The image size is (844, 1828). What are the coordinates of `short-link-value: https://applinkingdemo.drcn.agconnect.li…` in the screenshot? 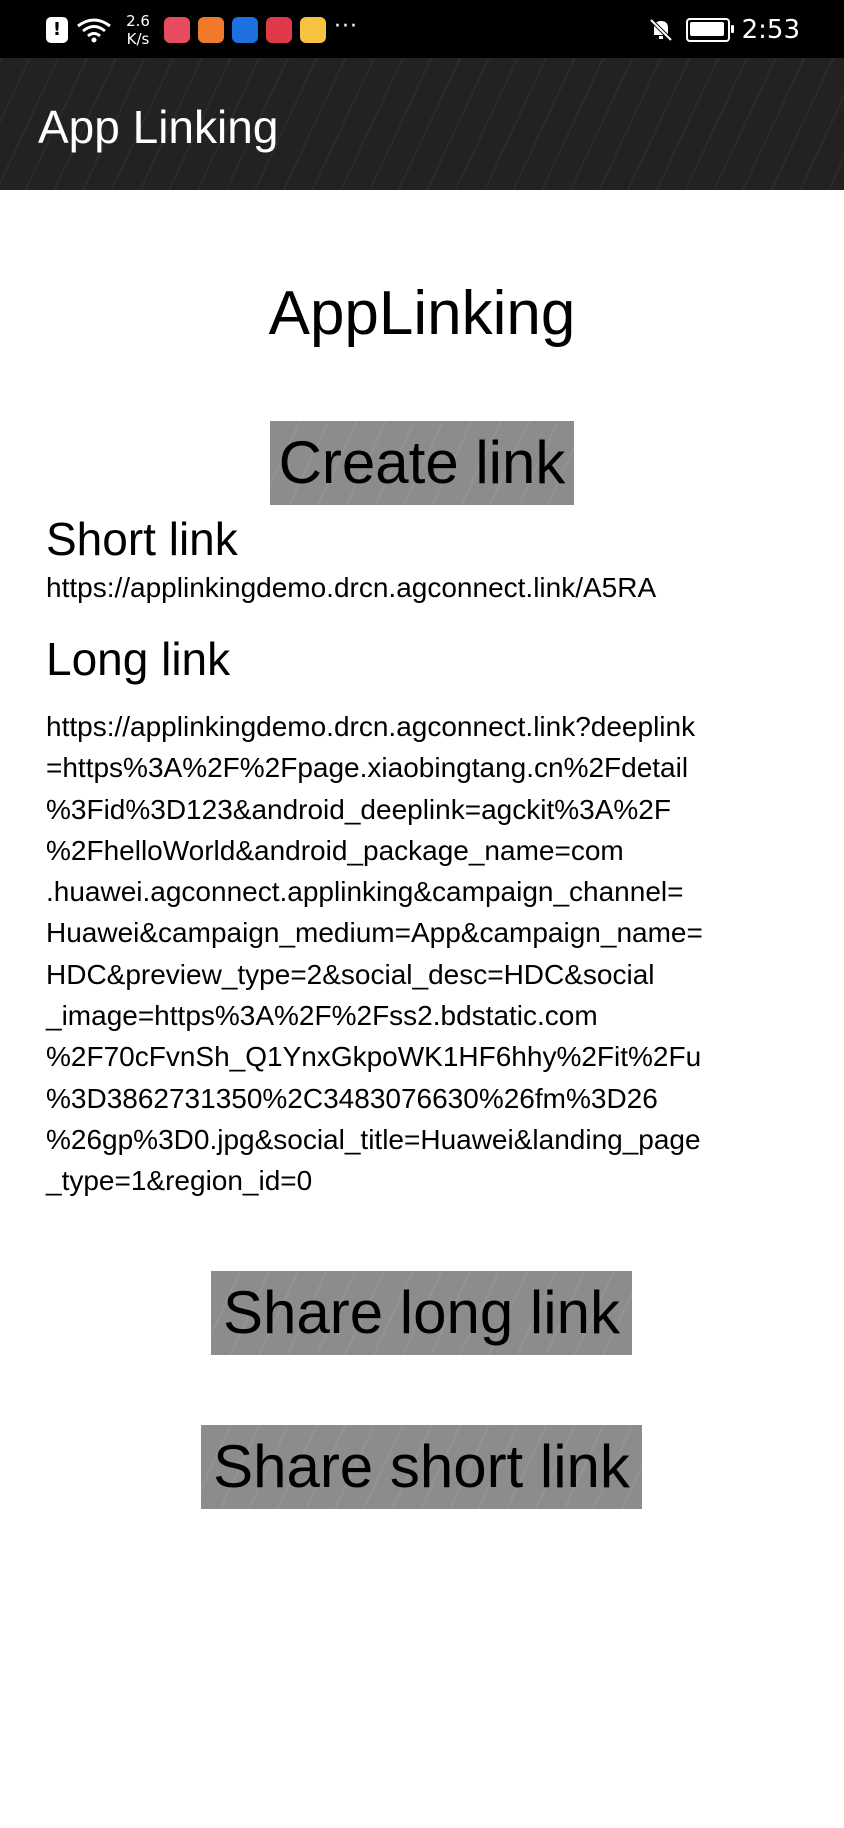 It's located at (351, 587).